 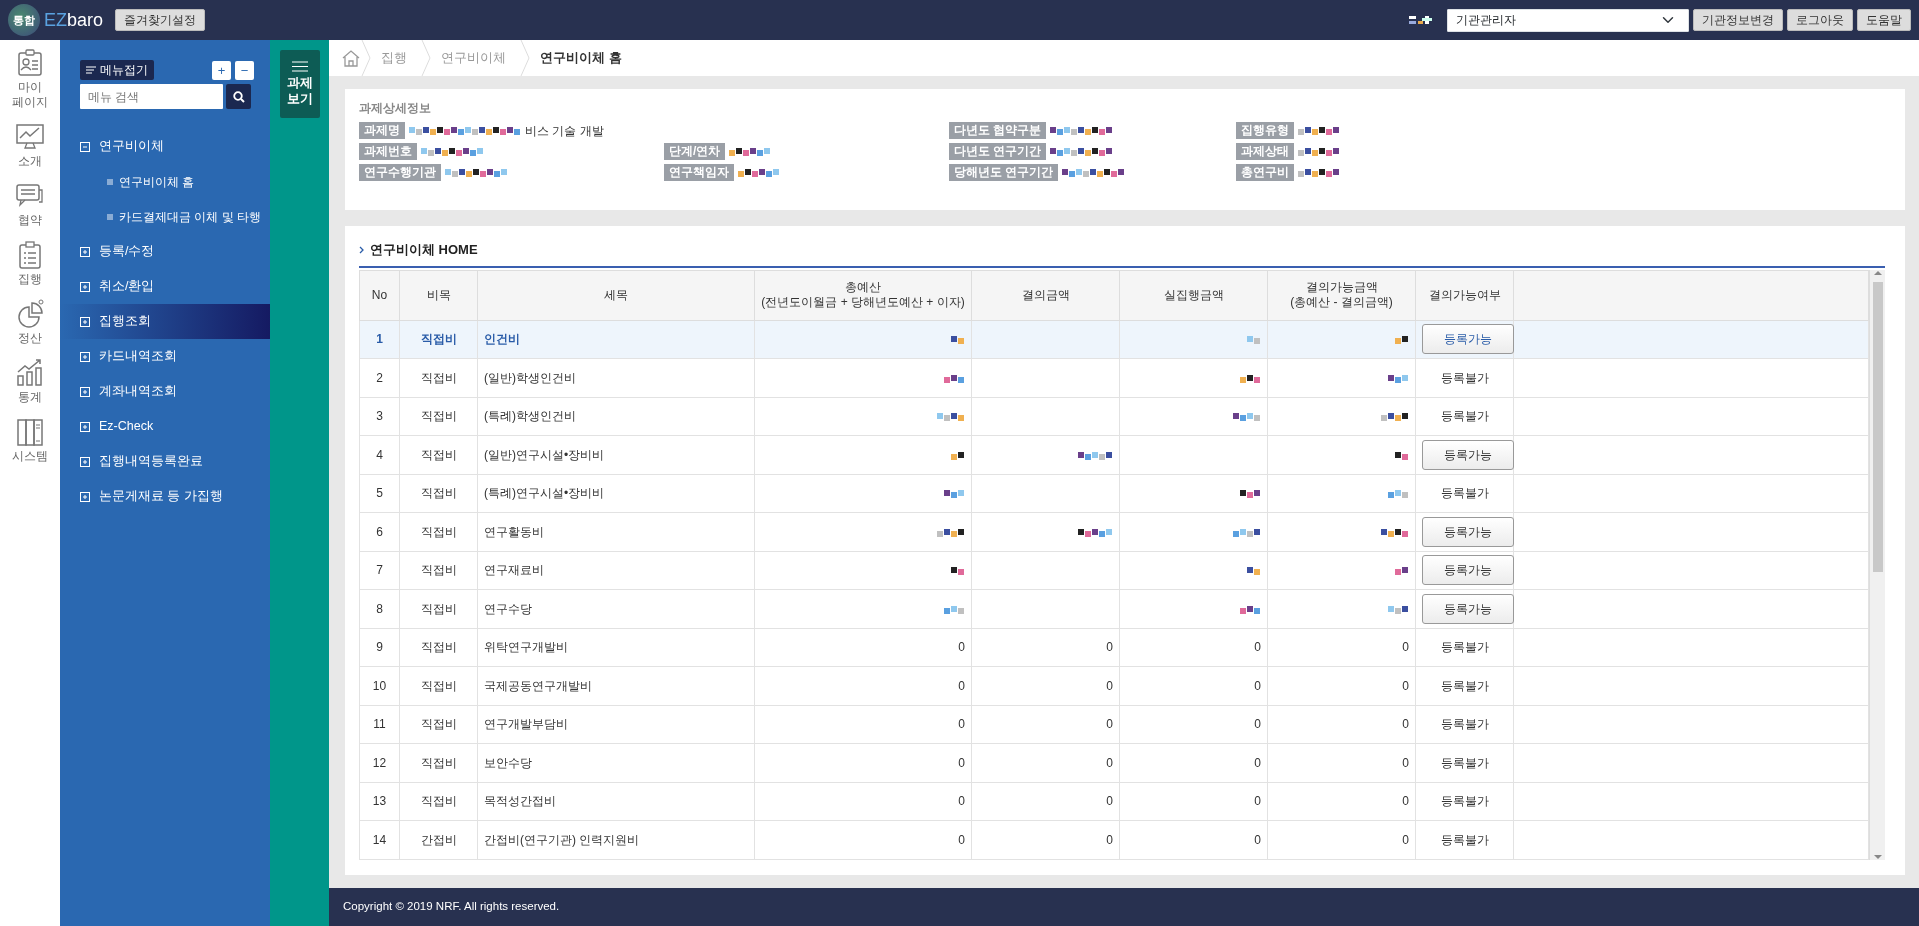 I want to click on bar-chart-icon, so click(x=30, y=373).